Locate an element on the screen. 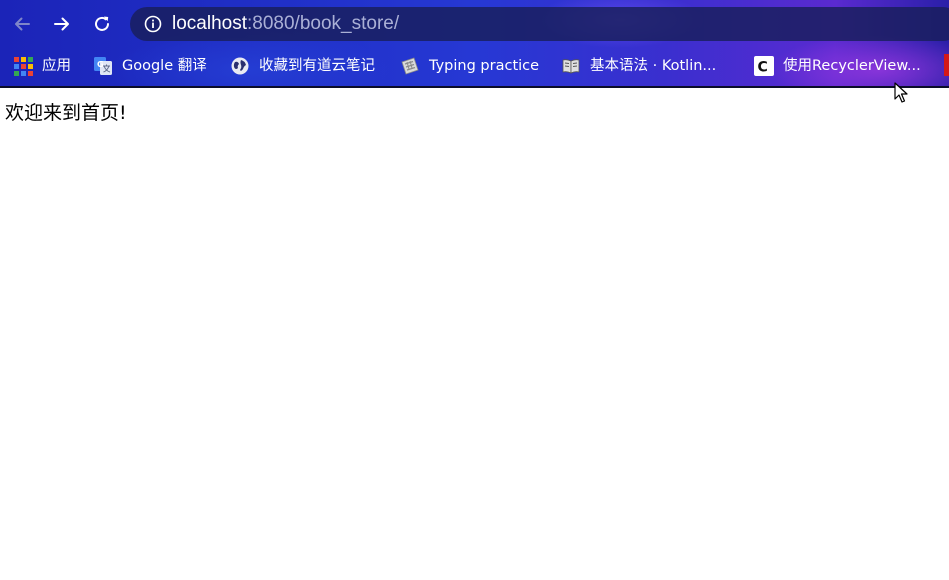 The image size is (949, 580). arrow-left-icon is located at coordinates (22, 24).